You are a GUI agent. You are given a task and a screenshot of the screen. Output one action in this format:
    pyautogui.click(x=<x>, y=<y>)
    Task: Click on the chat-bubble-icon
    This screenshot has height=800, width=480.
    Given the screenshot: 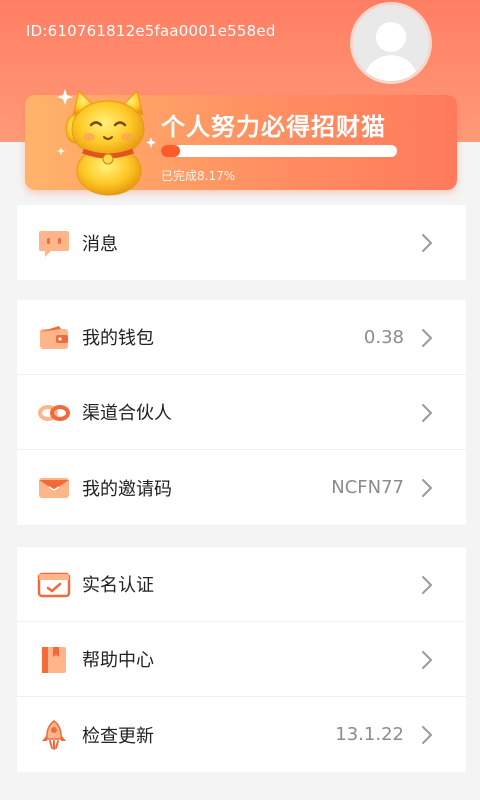 What is the action you would take?
    pyautogui.click(x=54, y=244)
    